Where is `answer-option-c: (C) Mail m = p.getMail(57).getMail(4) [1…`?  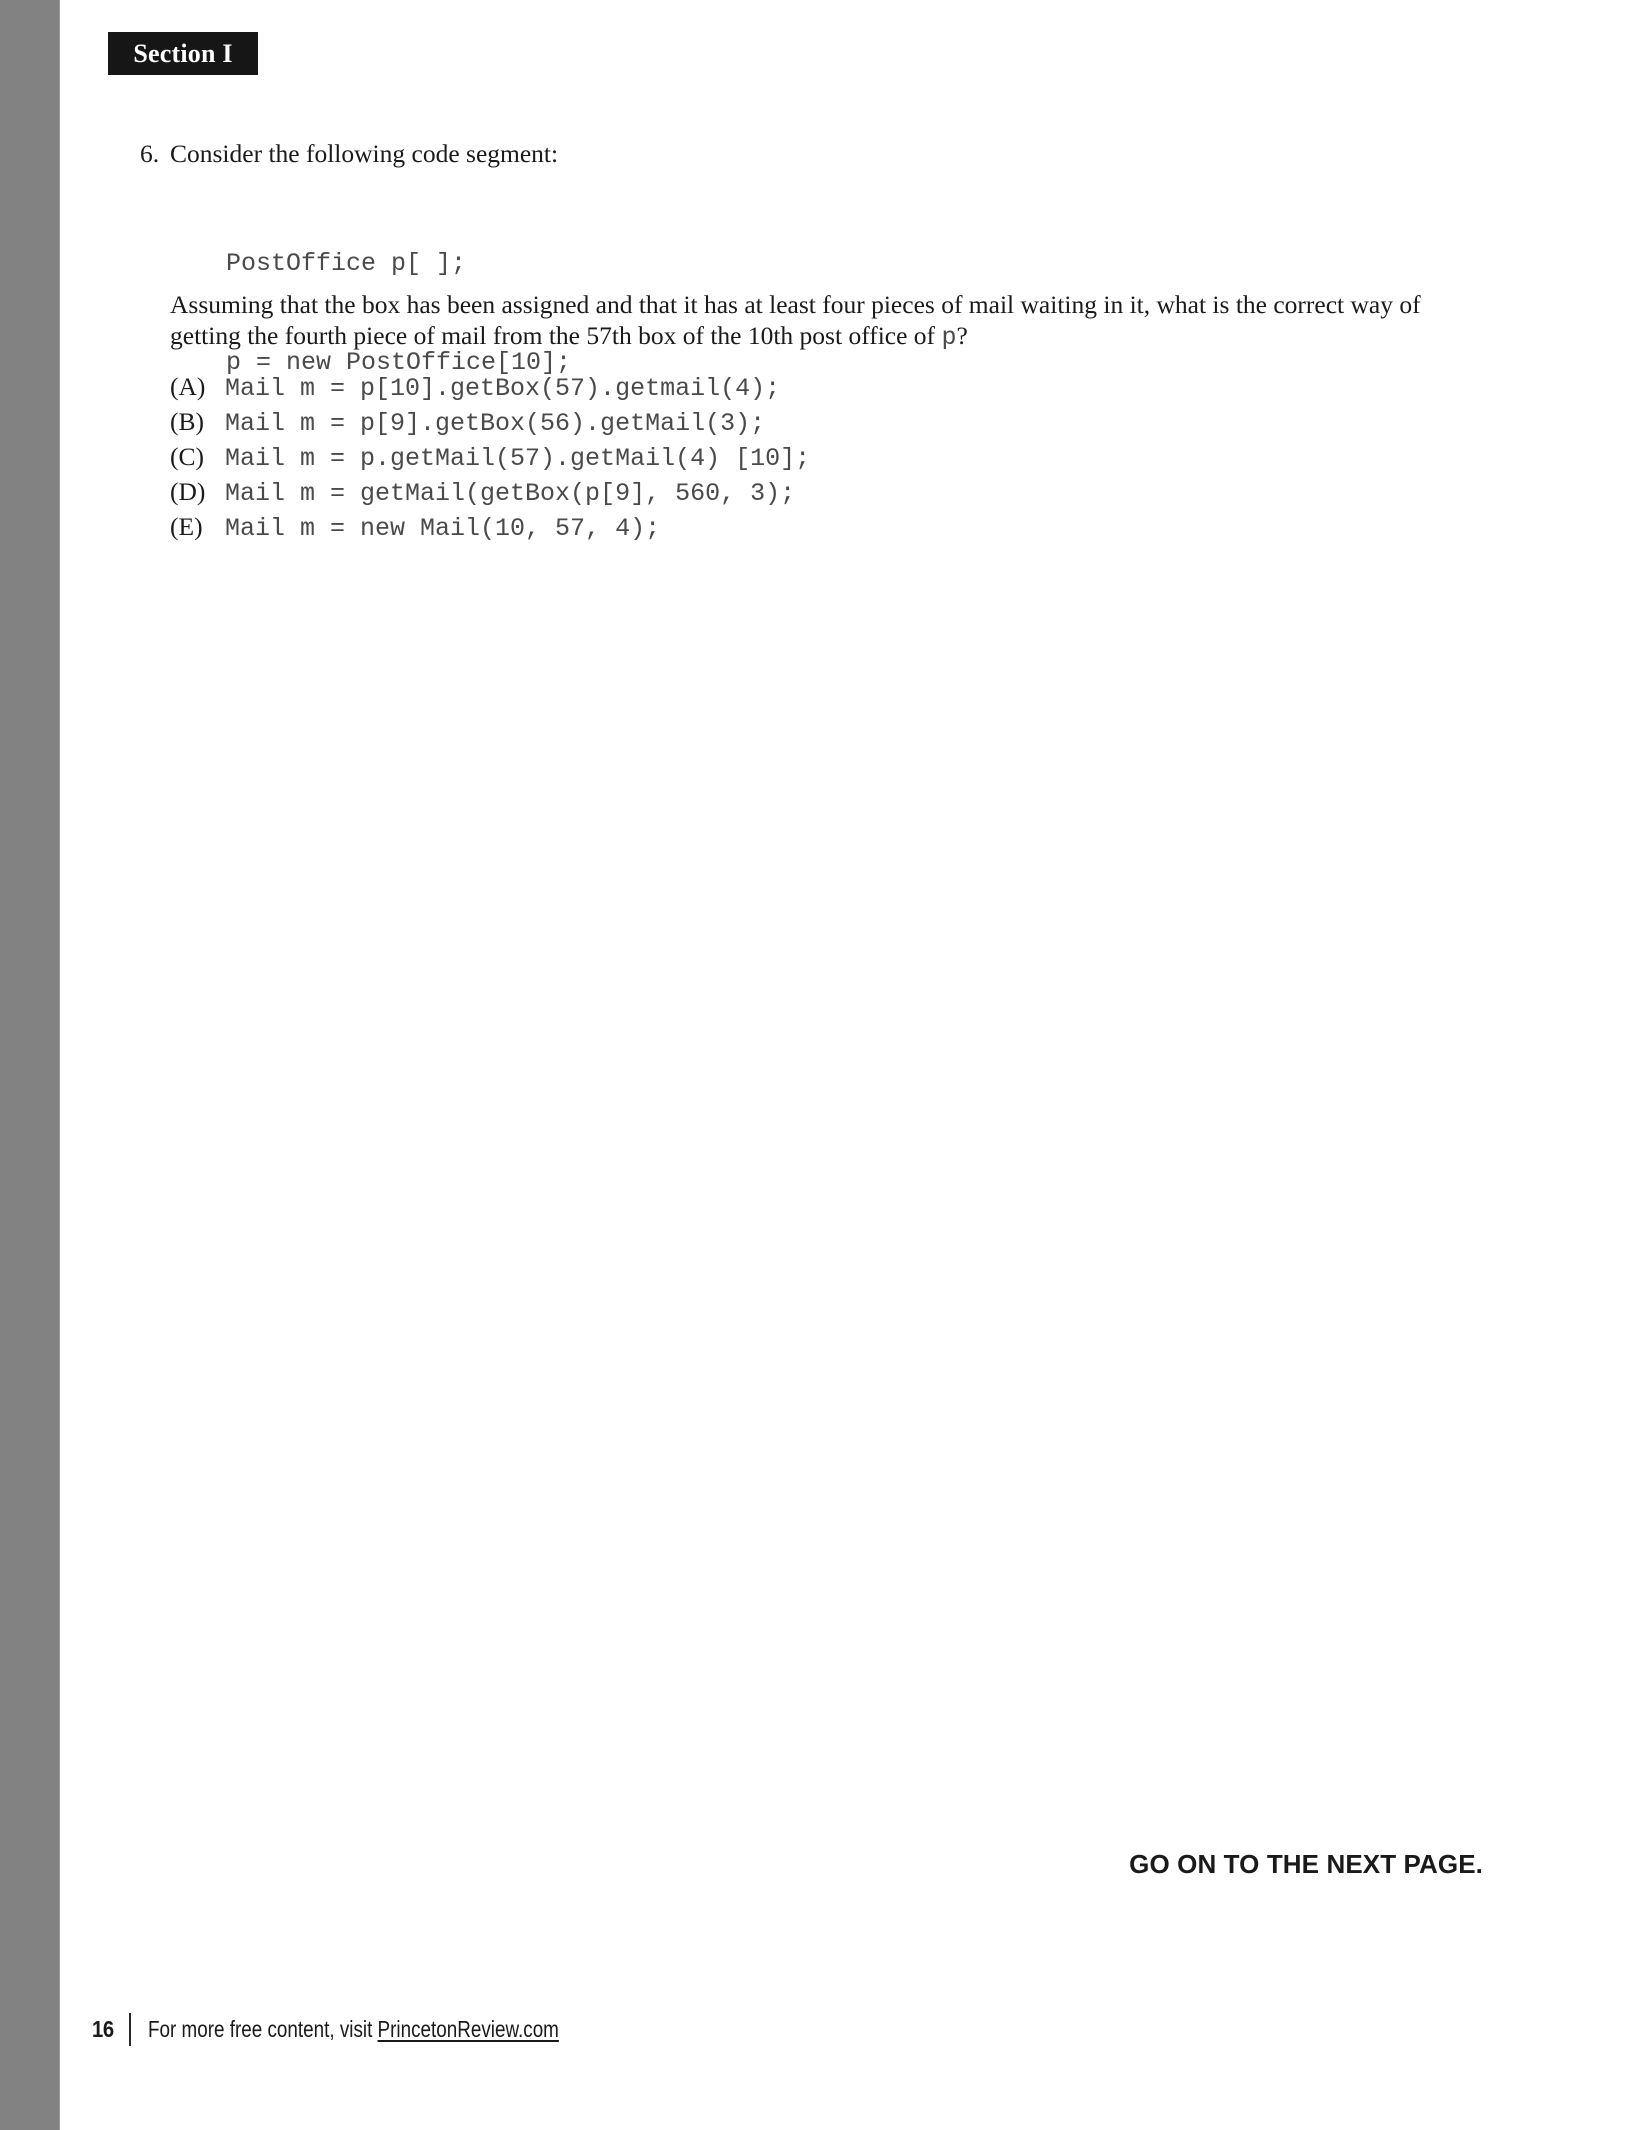 answer-option-c: (C) Mail m = p.getMail(57).getMail(4) [1… is located at coordinates (820, 456).